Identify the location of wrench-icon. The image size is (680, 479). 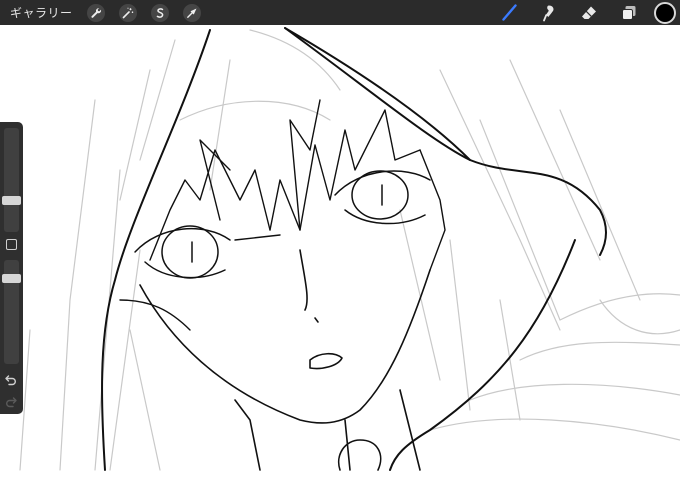
(95, 12).